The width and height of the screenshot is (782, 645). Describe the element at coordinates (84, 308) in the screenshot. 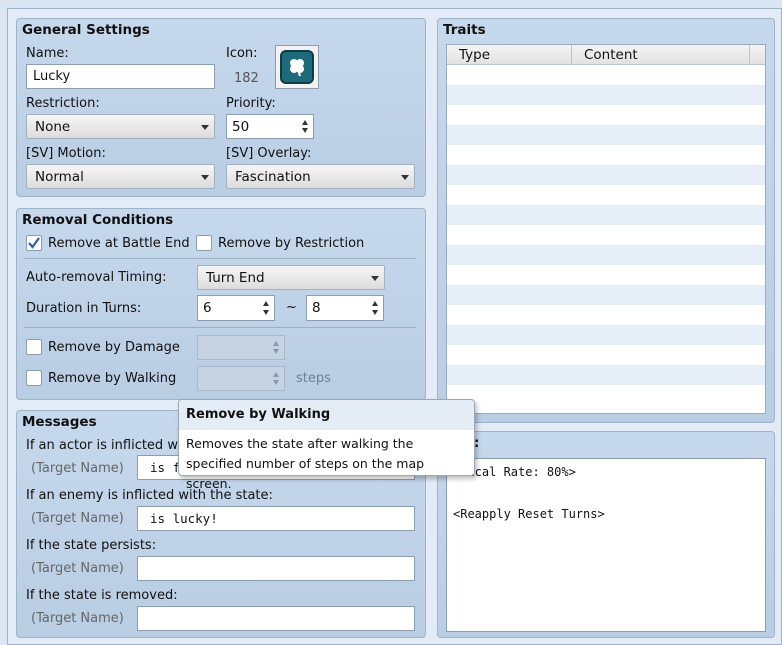

I see `duration-label: Duration in Turns:` at that location.